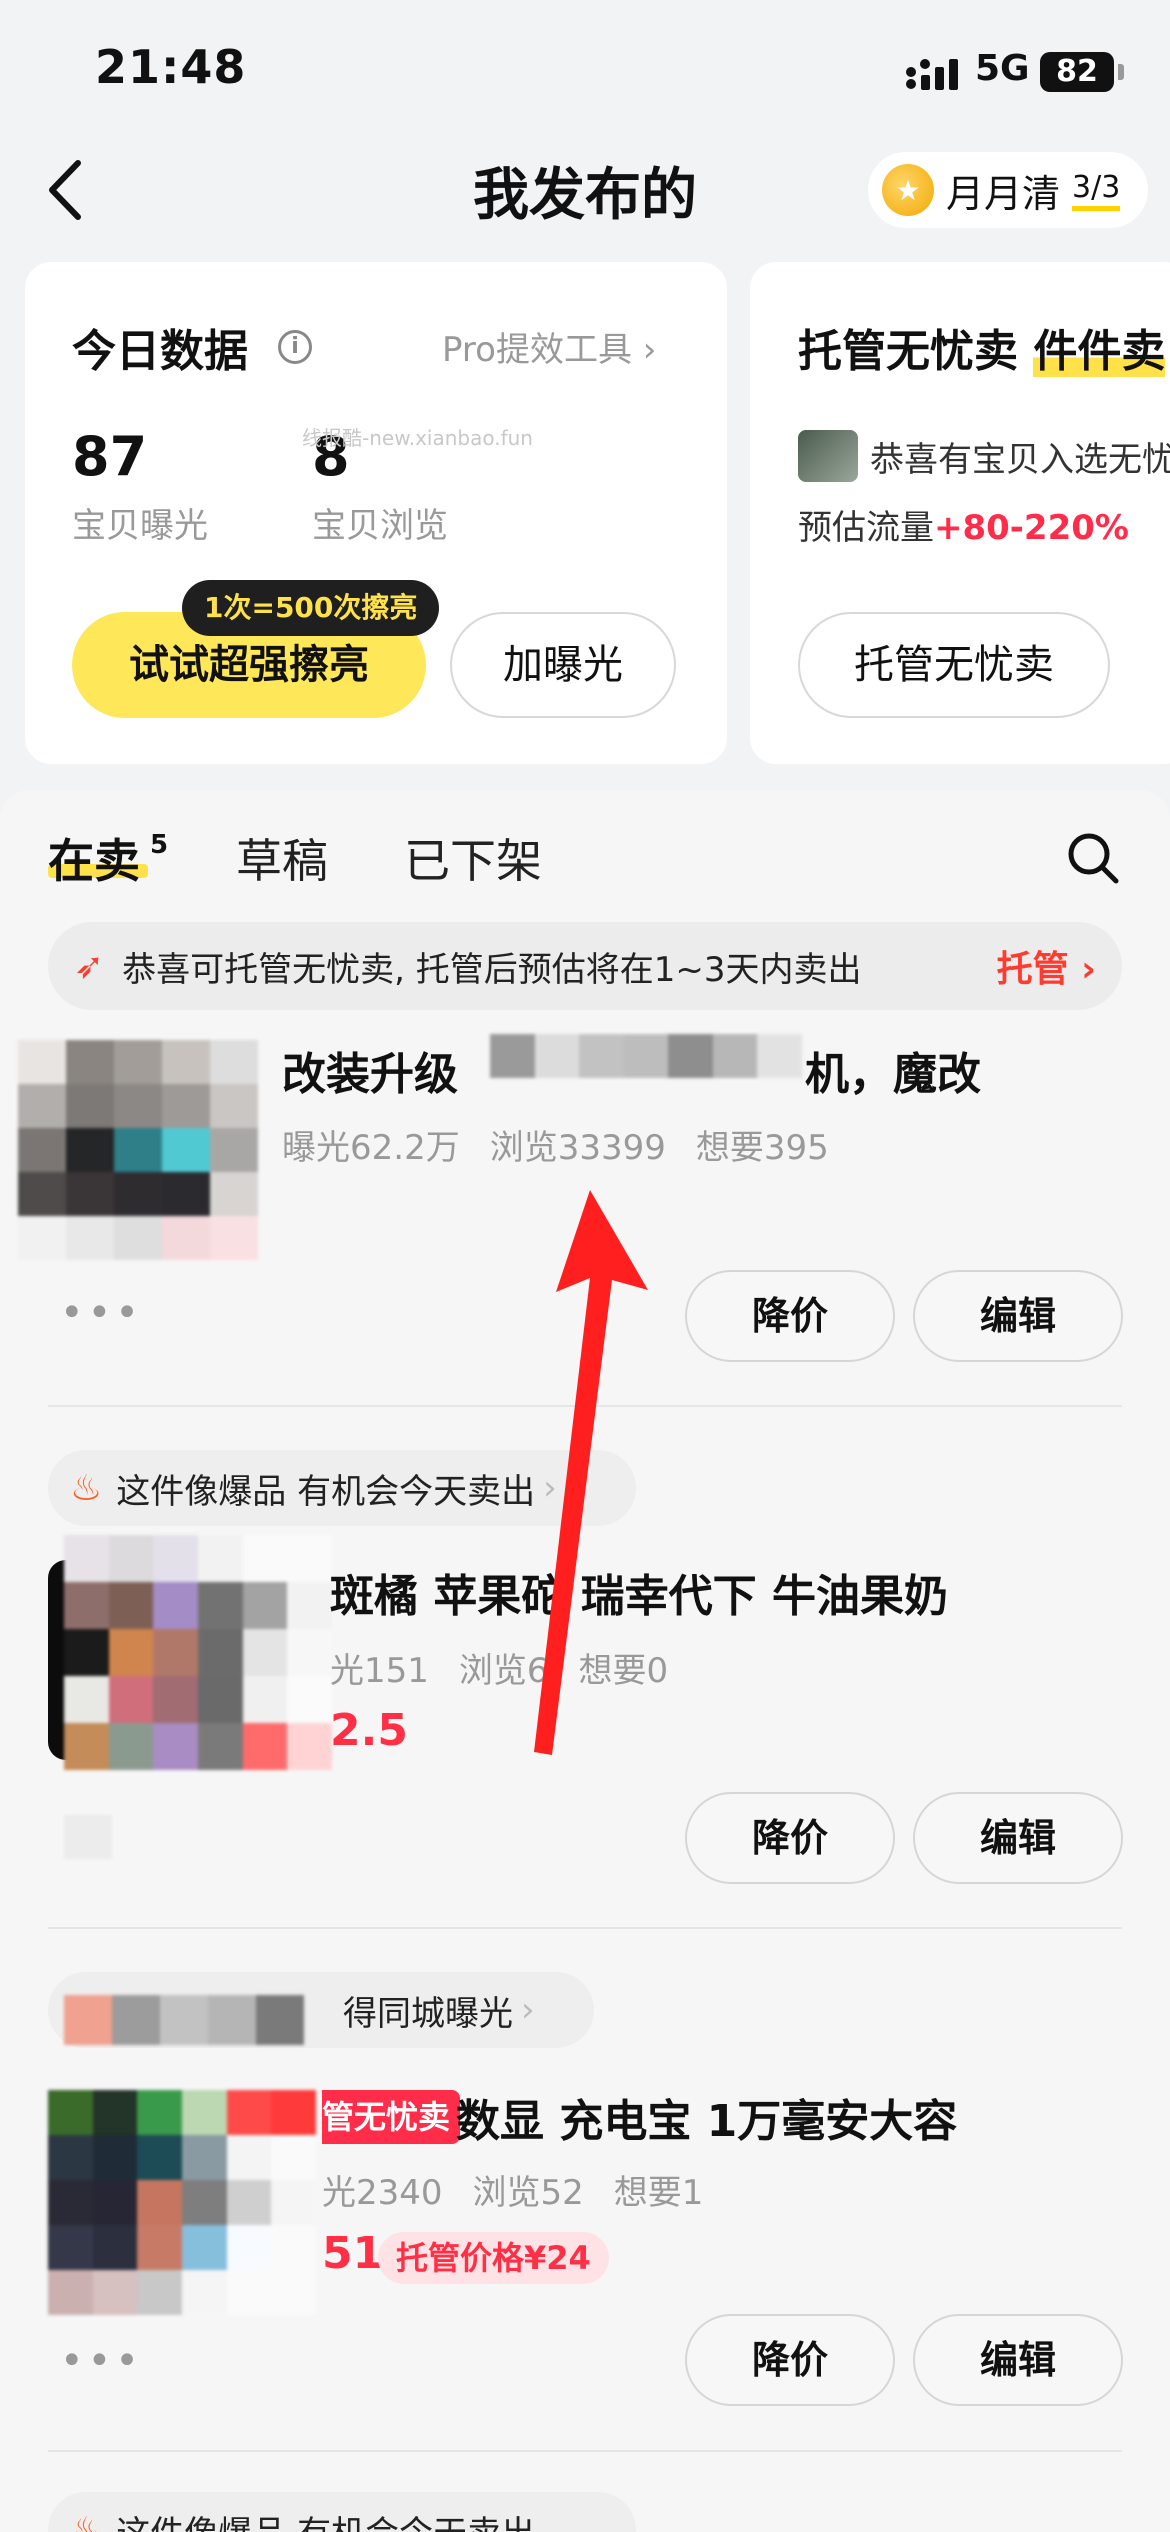  What do you see at coordinates (790, 1838) in the screenshot?
I see `item2-discount-button: 降价` at bounding box center [790, 1838].